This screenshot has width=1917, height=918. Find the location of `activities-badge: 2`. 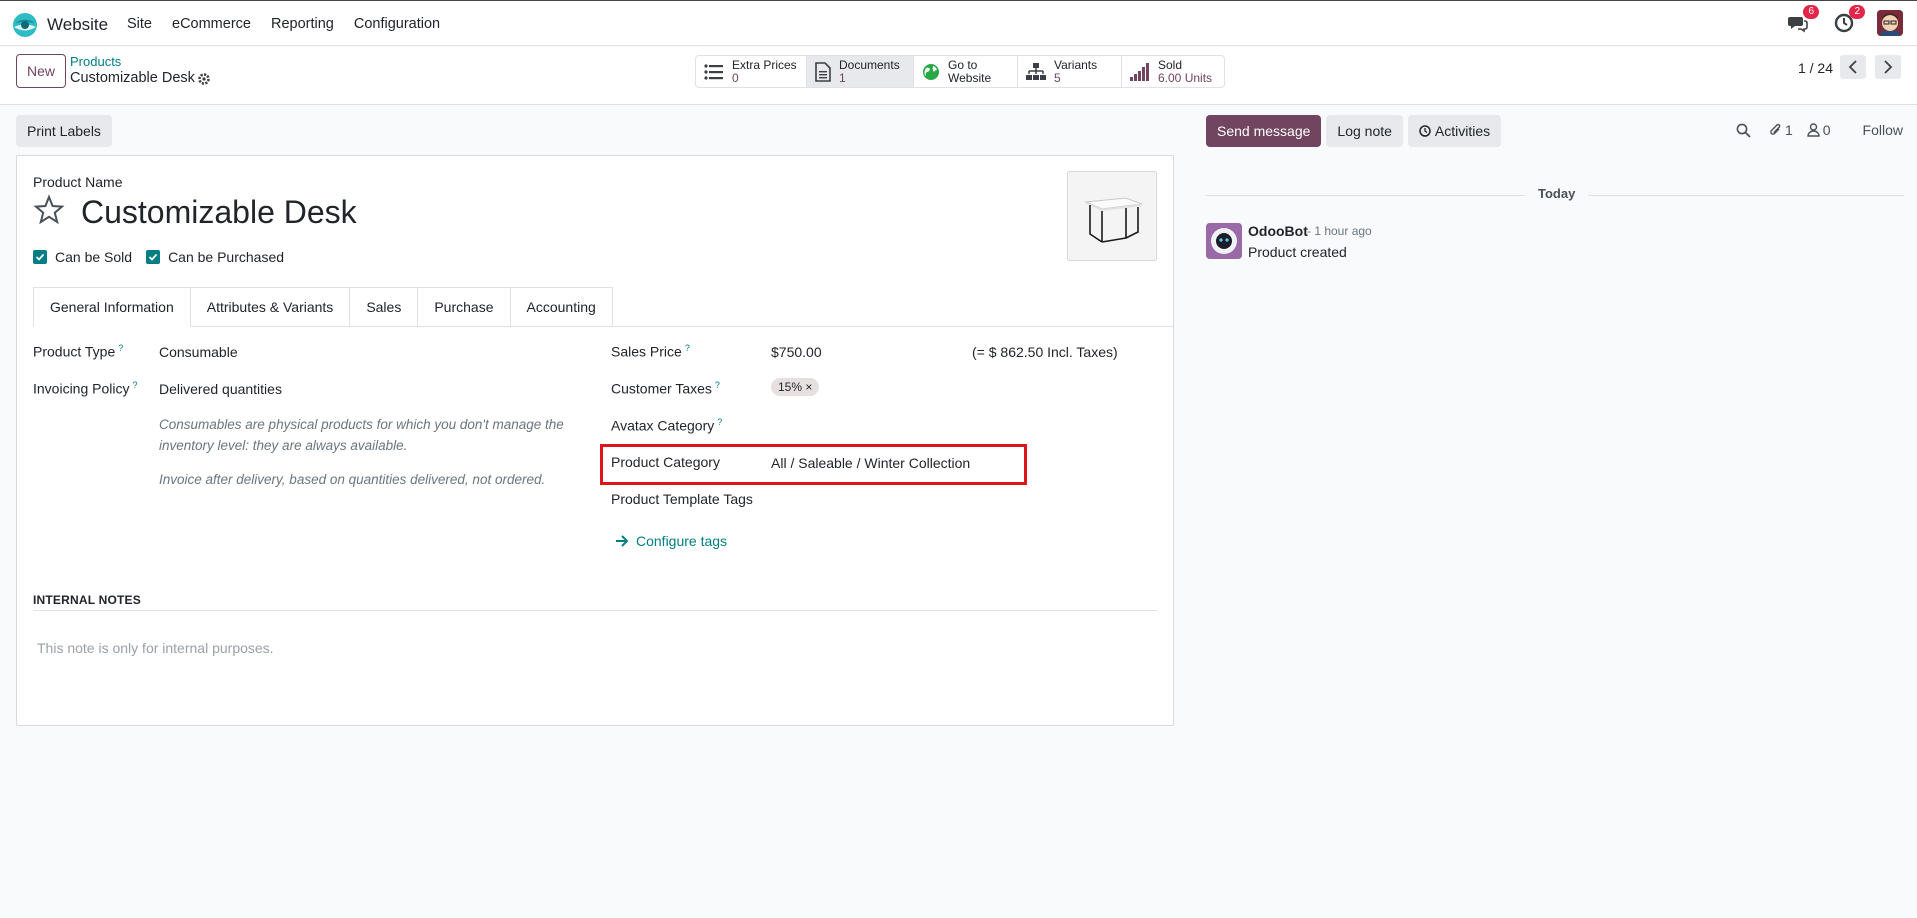

activities-badge: 2 is located at coordinates (1857, 12).